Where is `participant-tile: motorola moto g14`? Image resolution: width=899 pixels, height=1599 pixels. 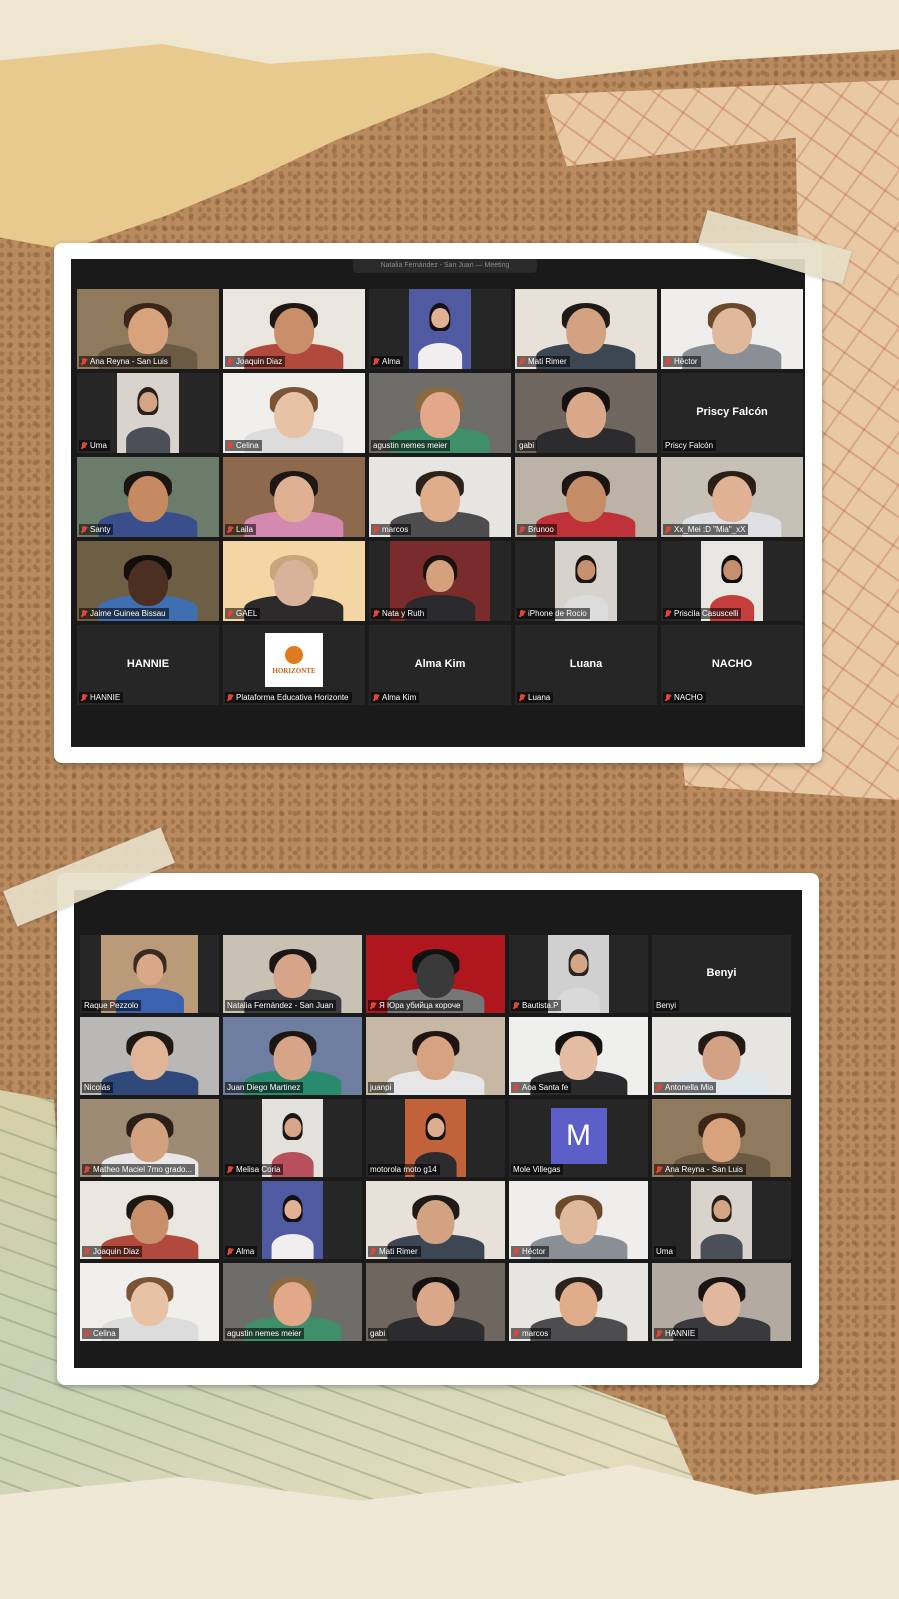 participant-tile: motorola moto g14 is located at coordinates (435, 1138).